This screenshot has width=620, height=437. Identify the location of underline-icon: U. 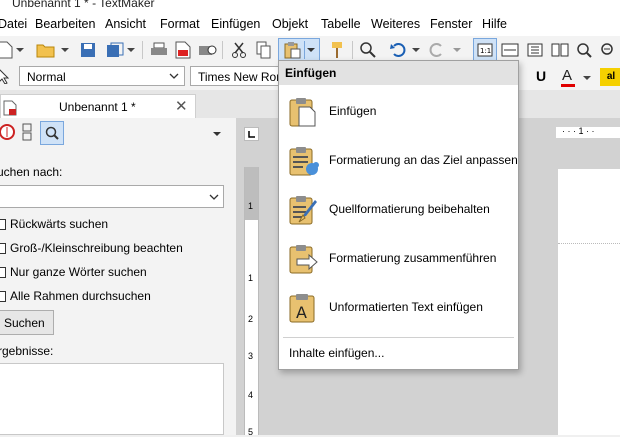
(541, 76).